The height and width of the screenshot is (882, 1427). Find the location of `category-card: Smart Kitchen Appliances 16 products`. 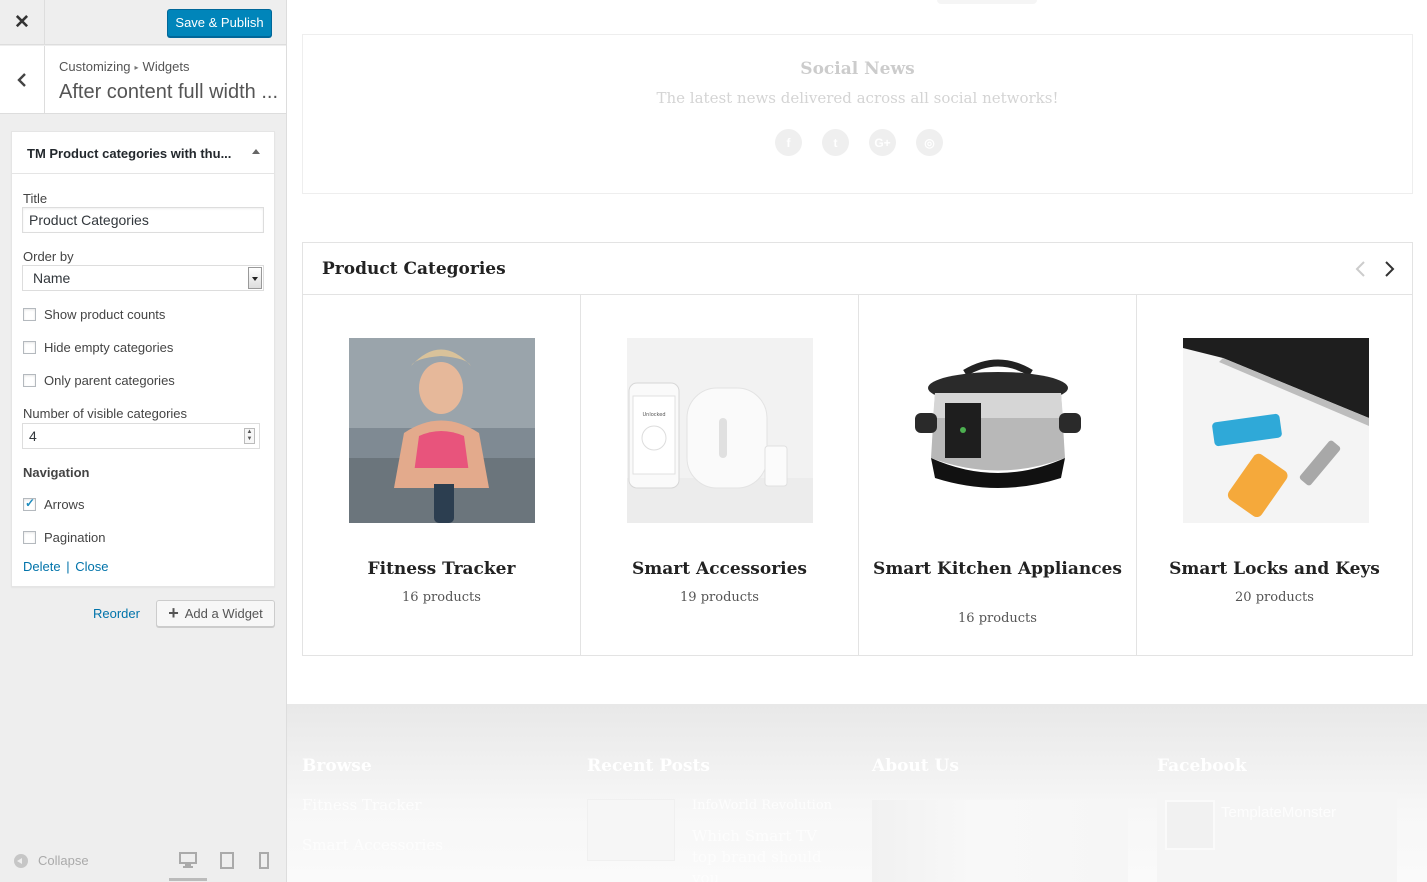

category-card: Smart Kitchen Appliances 16 products is located at coordinates (998, 475).